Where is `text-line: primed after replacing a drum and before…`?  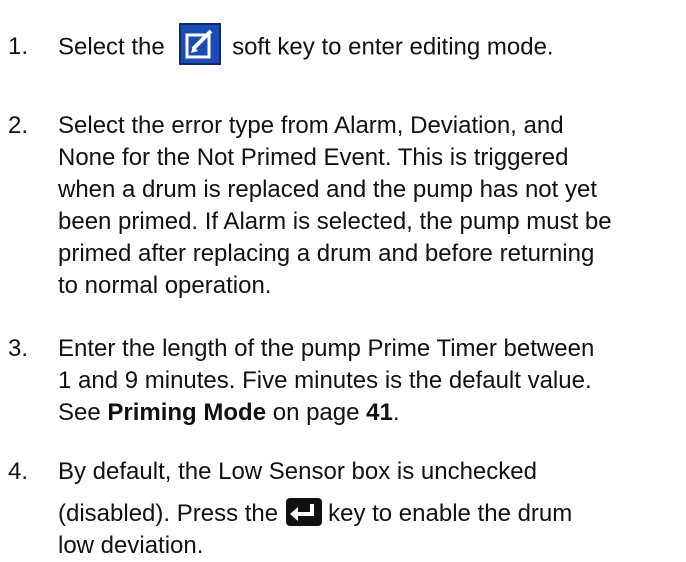
text-line: primed after replacing a drum and before… is located at coordinates (326, 253).